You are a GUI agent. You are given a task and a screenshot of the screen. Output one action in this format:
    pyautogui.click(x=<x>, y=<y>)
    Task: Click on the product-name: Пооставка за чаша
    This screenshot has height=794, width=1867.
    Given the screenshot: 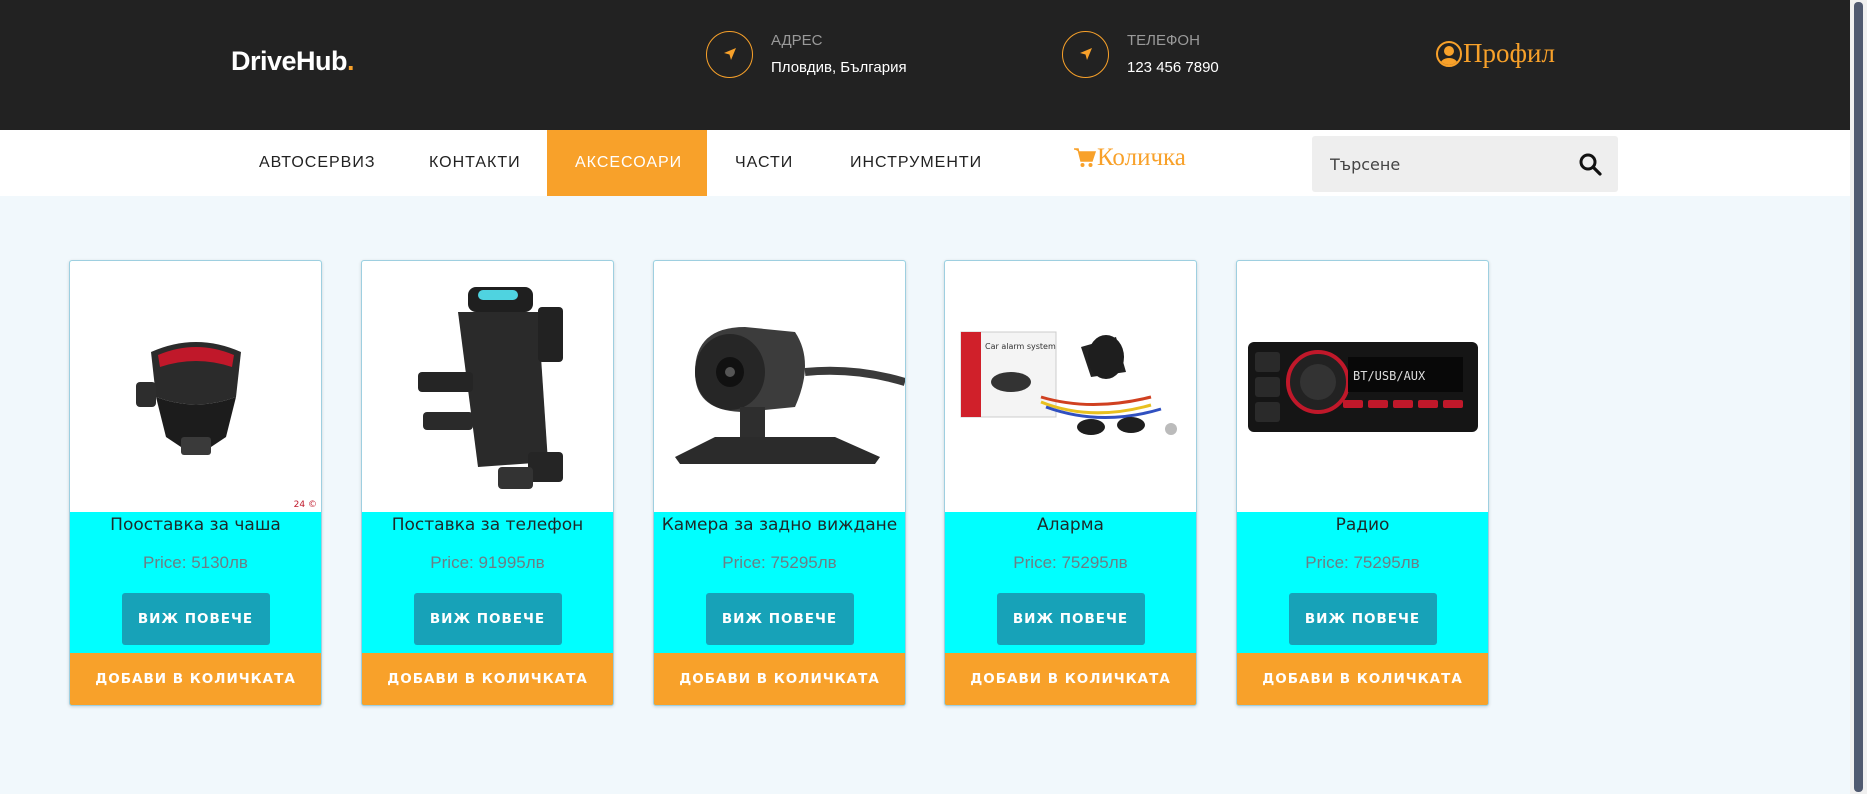 What is the action you would take?
    pyautogui.click(x=195, y=525)
    